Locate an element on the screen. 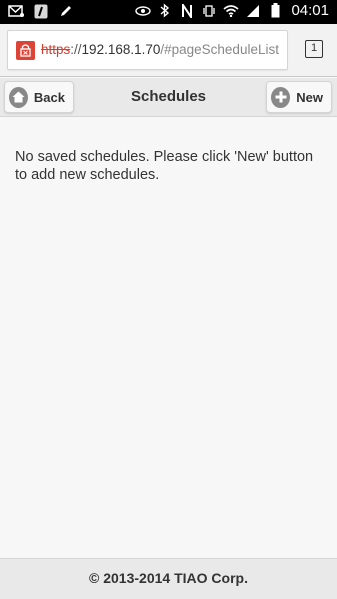 The height and width of the screenshot is (599, 337). vibrate-icon is located at coordinates (209, 11).